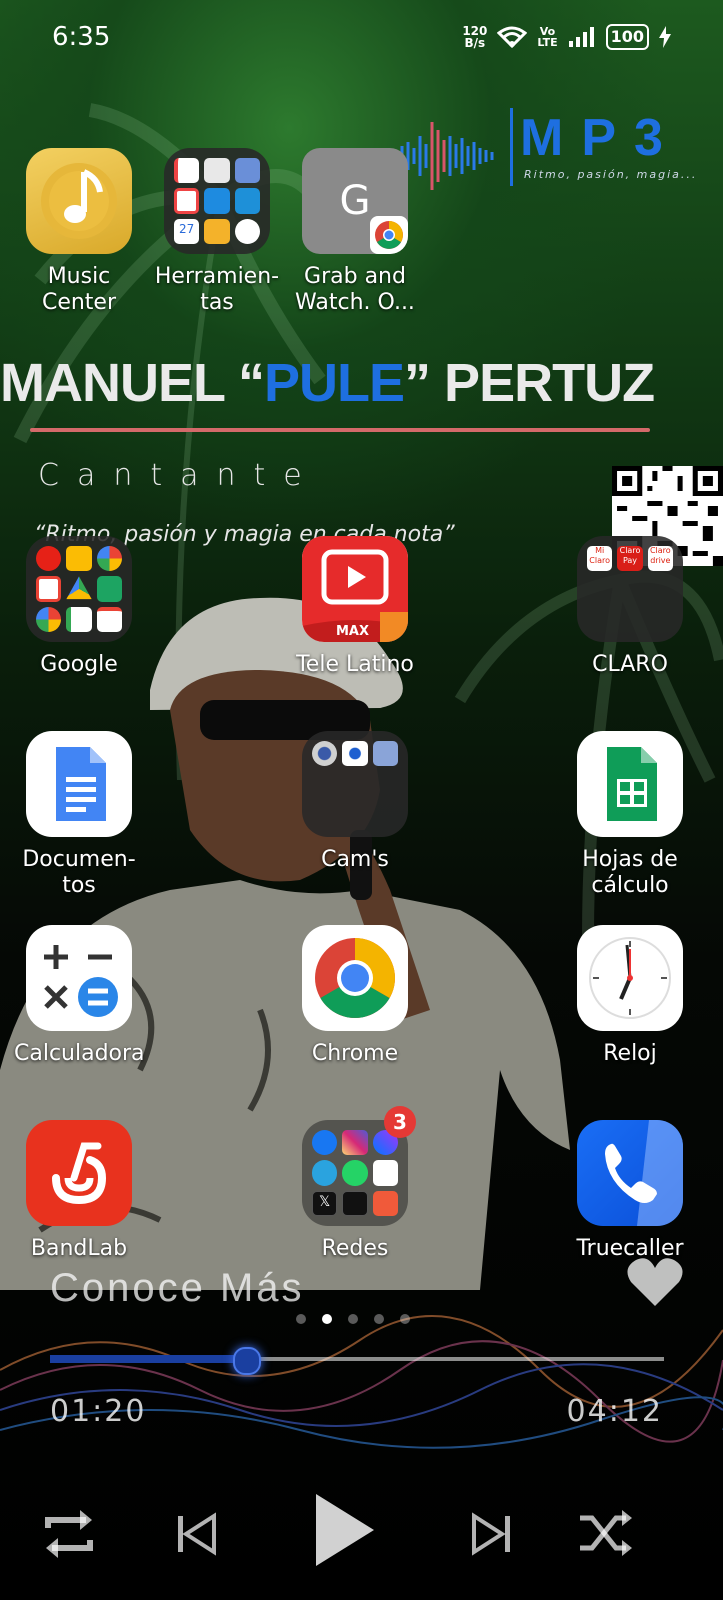 Image resolution: width=723 pixels, height=1600 pixels. I want to click on radio-mini-icon, so click(217, 171).